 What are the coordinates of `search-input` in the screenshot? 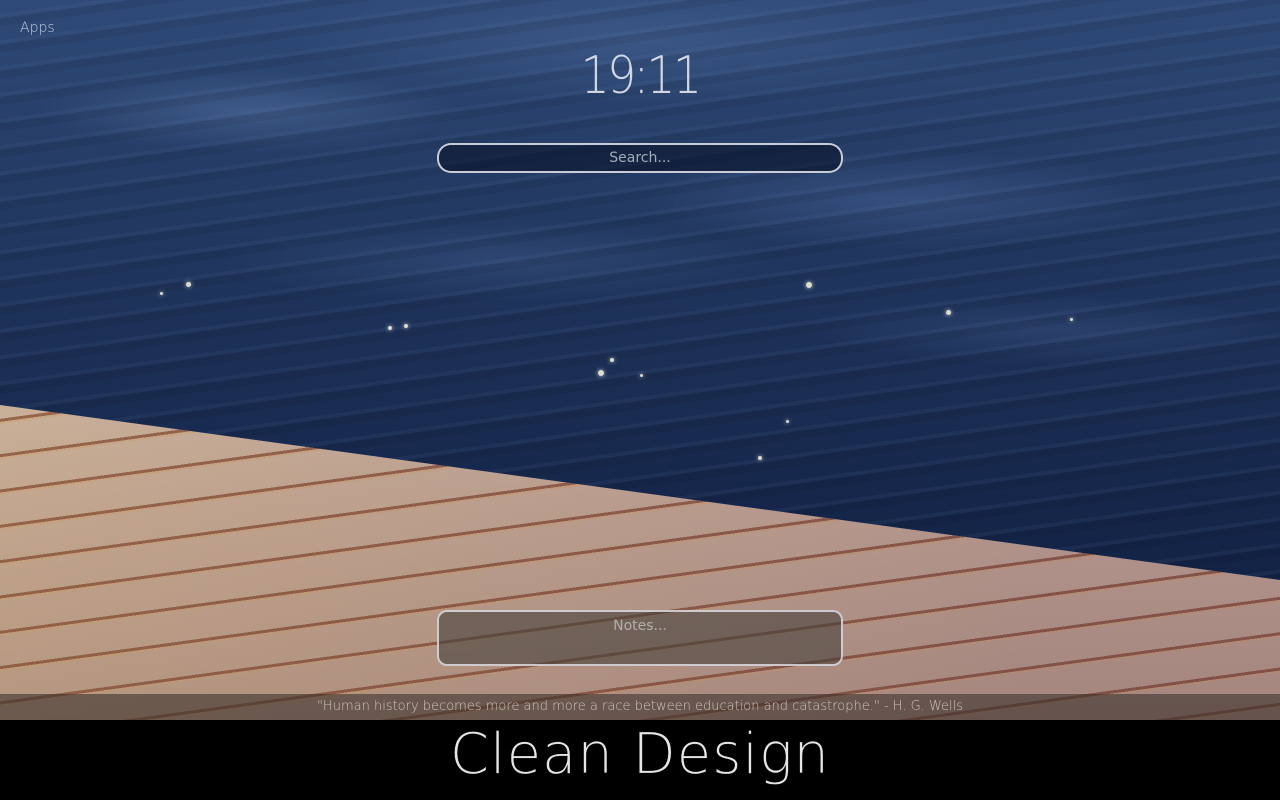 It's located at (640, 158).